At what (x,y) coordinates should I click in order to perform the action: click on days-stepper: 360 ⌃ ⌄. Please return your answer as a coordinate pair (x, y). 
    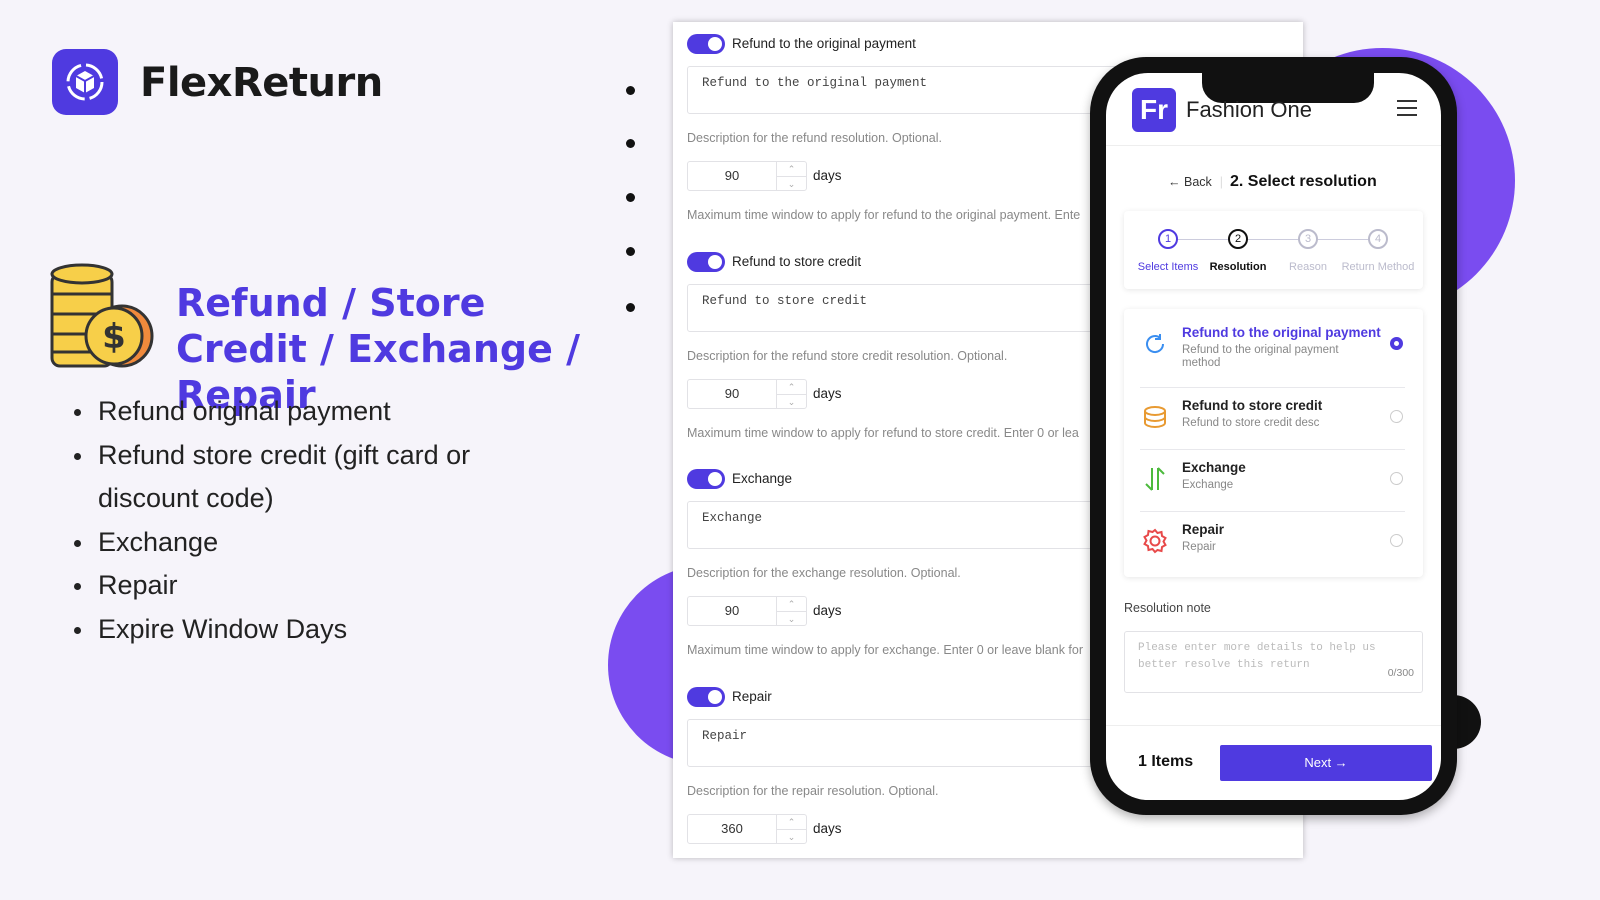
    Looking at the image, I should click on (747, 828).